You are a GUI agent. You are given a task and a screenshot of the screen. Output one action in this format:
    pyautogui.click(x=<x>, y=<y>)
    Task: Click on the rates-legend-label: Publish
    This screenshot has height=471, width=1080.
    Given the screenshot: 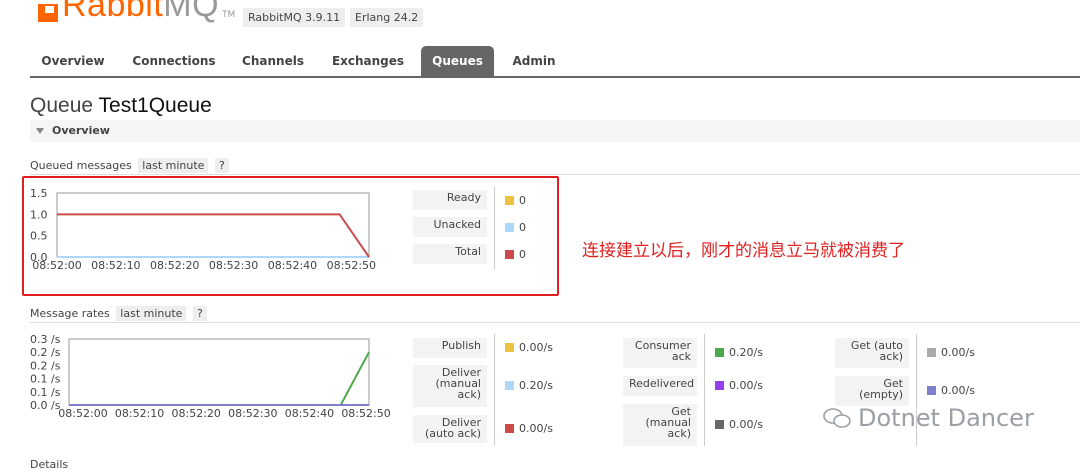 What is the action you would take?
    pyautogui.click(x=450, y=348)
    